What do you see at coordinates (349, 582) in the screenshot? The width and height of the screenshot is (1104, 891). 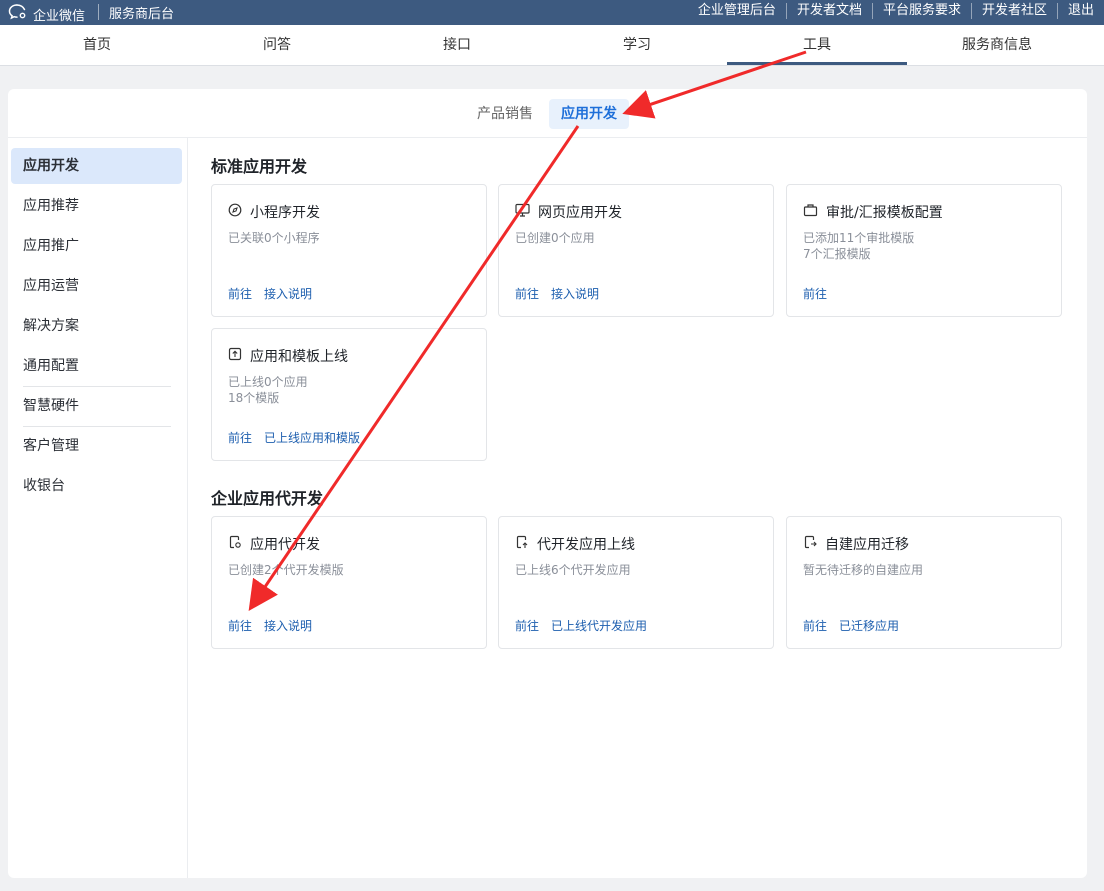 I see `card-custom-dev: 应用代开发 已创建2个代开发模版 前往 接入说明` at bounding box center [349, 582].